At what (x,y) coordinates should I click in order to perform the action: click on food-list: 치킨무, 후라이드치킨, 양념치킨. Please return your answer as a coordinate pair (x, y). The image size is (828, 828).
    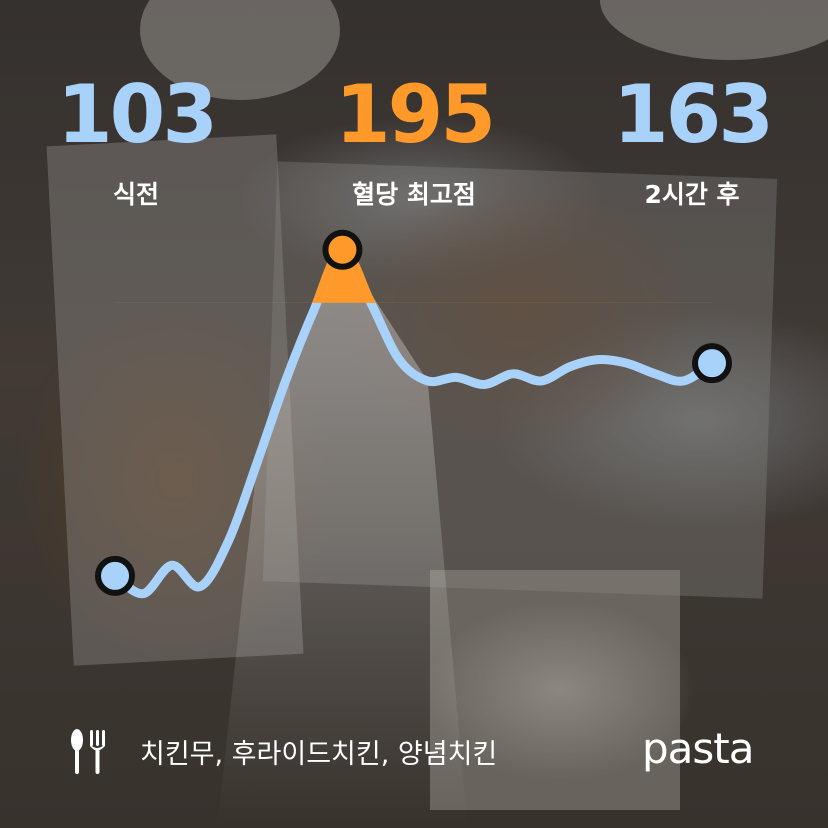
    Looking at the image, I should click on (319, 754).